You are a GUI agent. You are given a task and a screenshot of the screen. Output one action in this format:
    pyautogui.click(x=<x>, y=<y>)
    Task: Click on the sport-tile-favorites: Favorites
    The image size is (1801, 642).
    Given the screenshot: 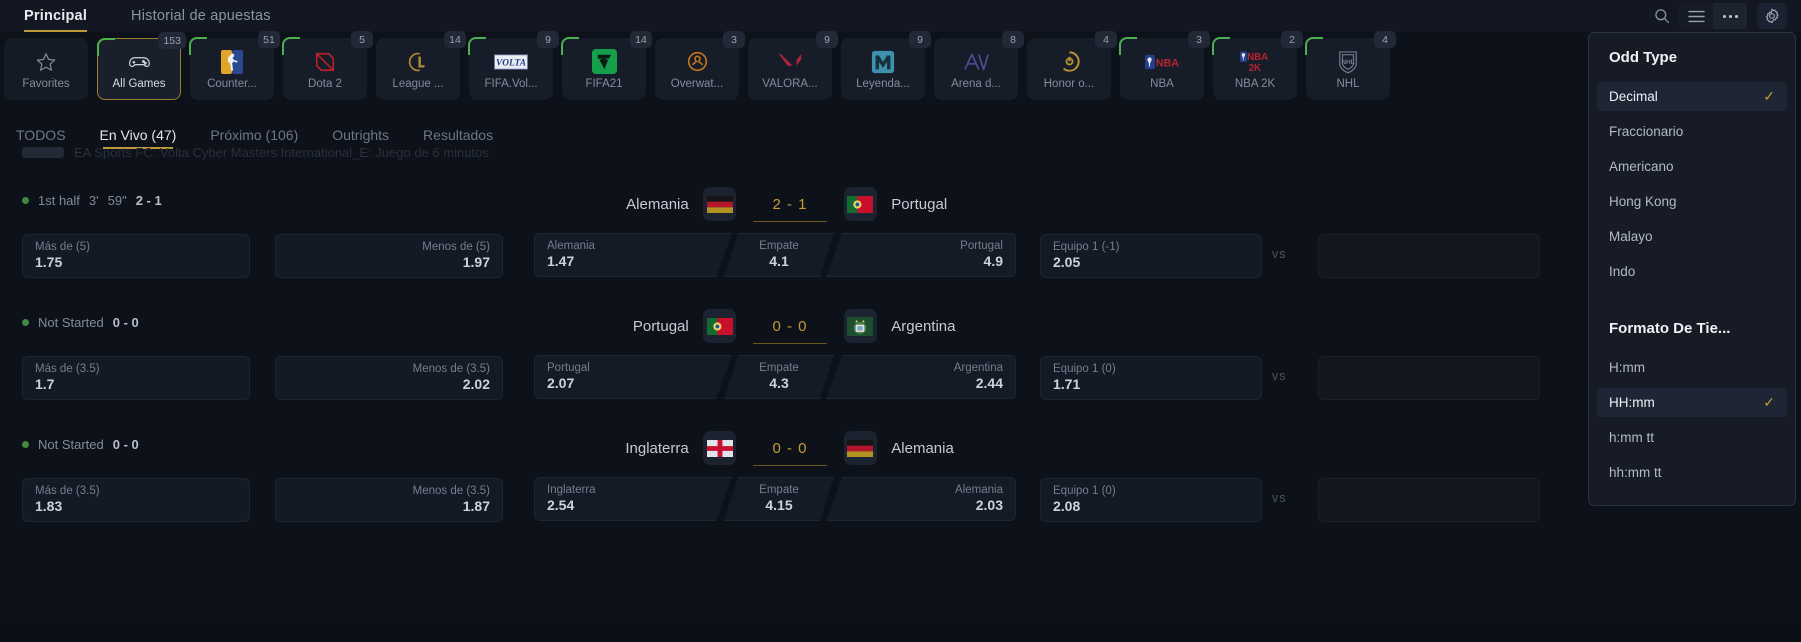 What is the action you would take?
    pyautogui.click(x=46, y=69)
    